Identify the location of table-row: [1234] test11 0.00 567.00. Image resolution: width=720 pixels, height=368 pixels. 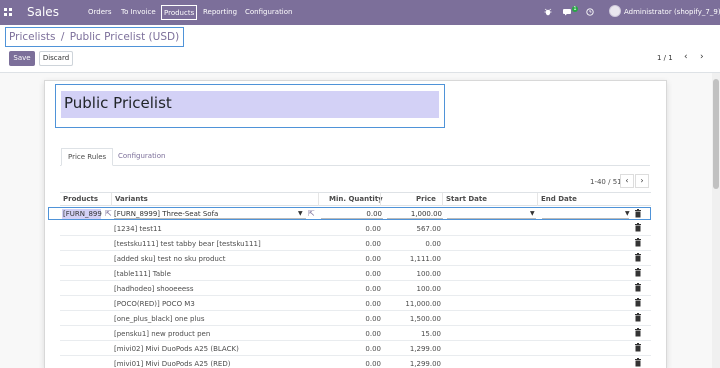
(355, 228).